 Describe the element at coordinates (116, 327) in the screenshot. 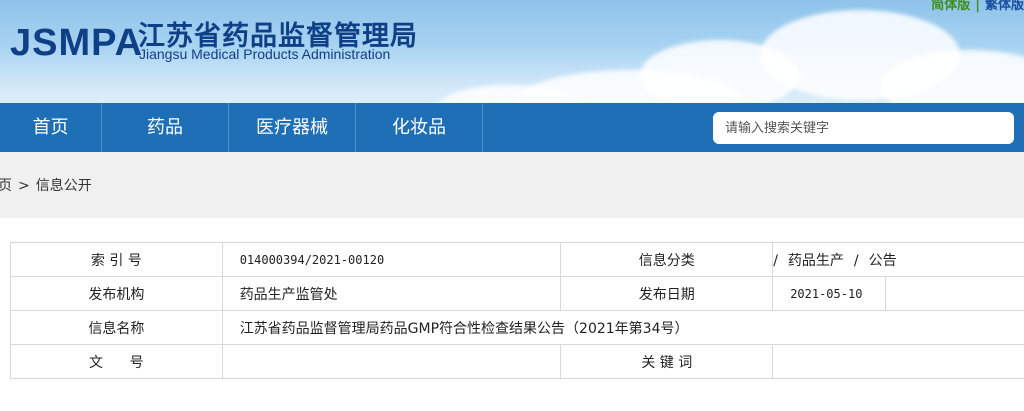

I see `title-label: 信息名称` at that location.